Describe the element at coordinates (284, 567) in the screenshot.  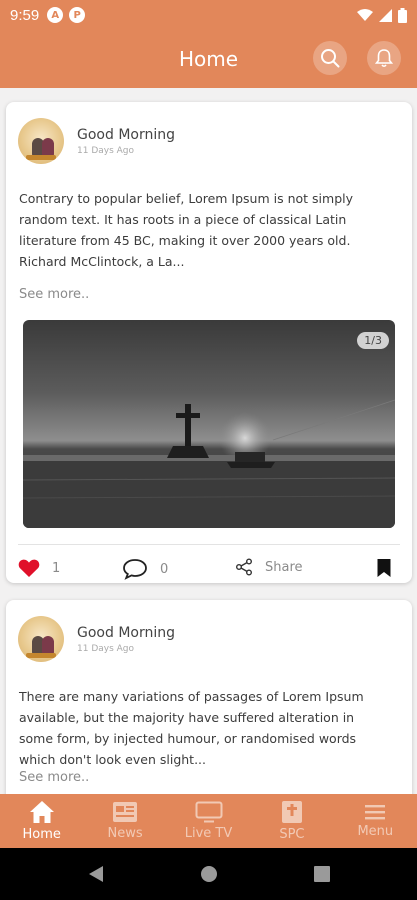
I see `share-label: Share` at that location.